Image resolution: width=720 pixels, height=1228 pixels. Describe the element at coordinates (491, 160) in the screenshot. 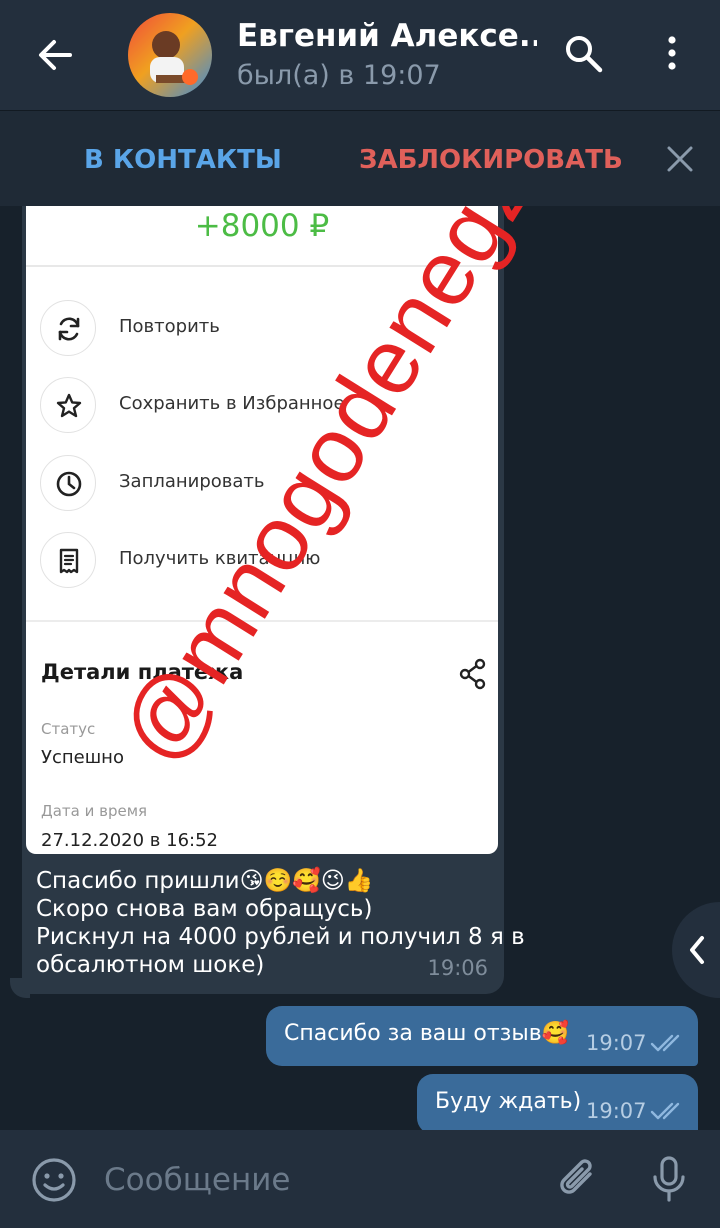

I see `block-user-button: ЗАБЛОКИРОВАТЬ` at that location.